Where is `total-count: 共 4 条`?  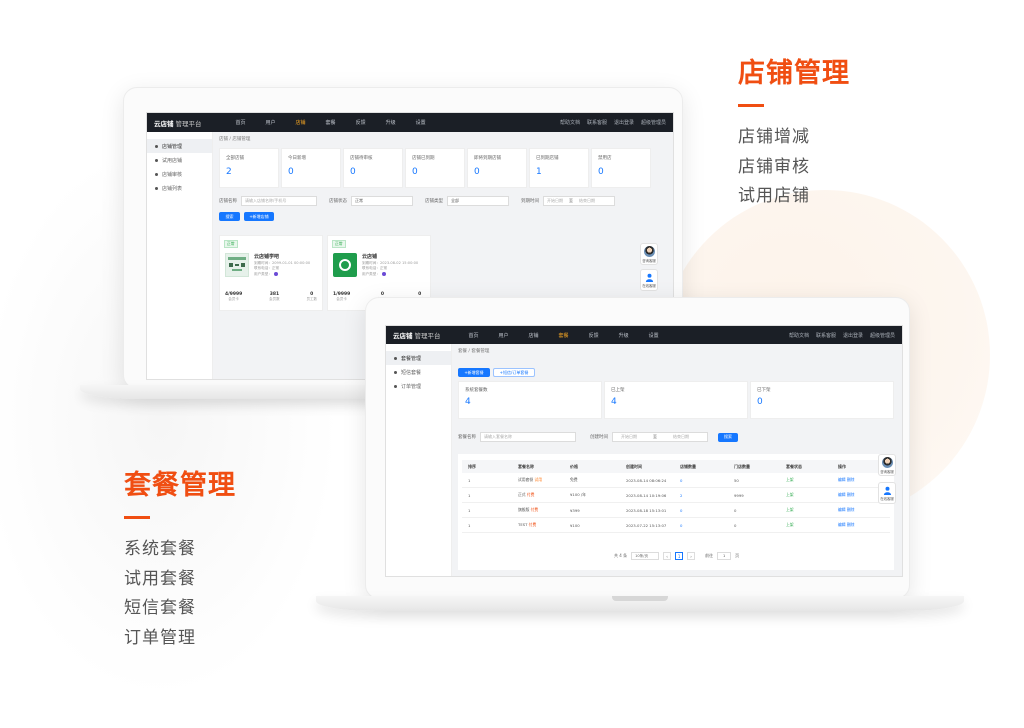
total-count: 共 4 条 is located at coordinates (621, 555).